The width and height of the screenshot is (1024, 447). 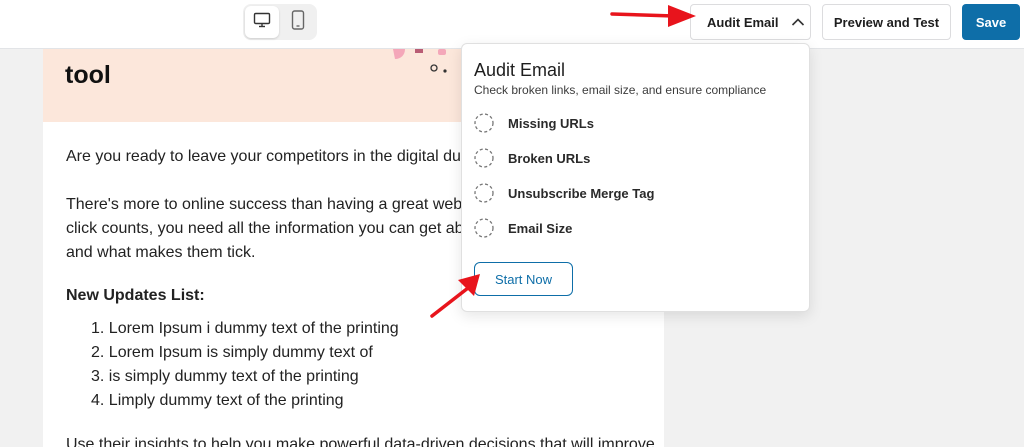 I want to click on check-label: Unsubscribe Merge Tag, so click(x=581, y=193).